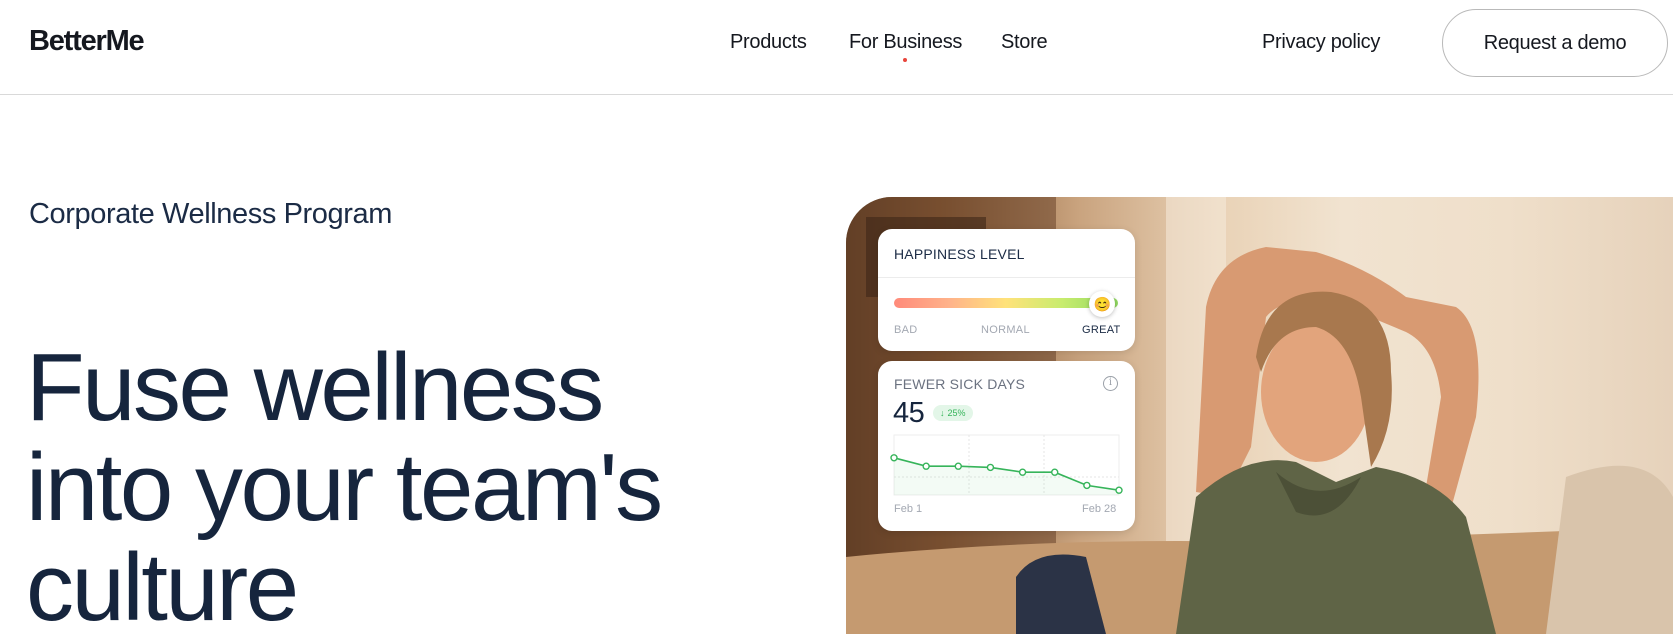 This screenshot has width=1673, height=634. Describe the element at coordinates (1005, 330) in the screenshot. I see `happiness-label-normal: NORMAL` at that location.